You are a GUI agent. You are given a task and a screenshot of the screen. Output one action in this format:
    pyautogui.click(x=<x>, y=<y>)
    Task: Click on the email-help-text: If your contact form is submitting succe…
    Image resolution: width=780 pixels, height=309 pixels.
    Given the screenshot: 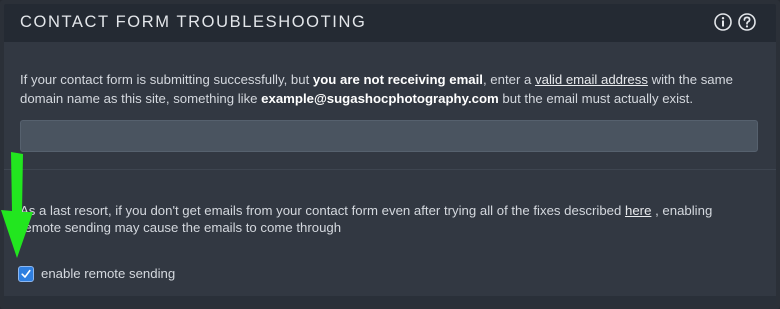 What is the action you would take?
    pyautogui.click(x=166, y=79)
    